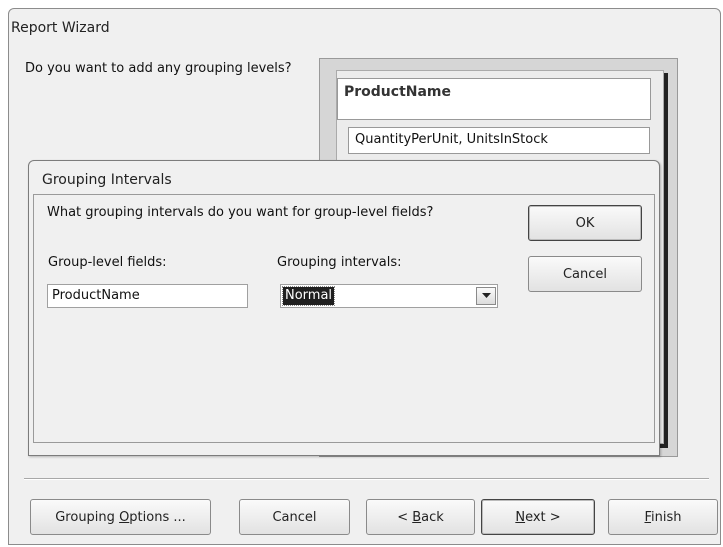 The image size is (723, 547). I want to click on cancel-button-label: Cancel, so click(294, 517).